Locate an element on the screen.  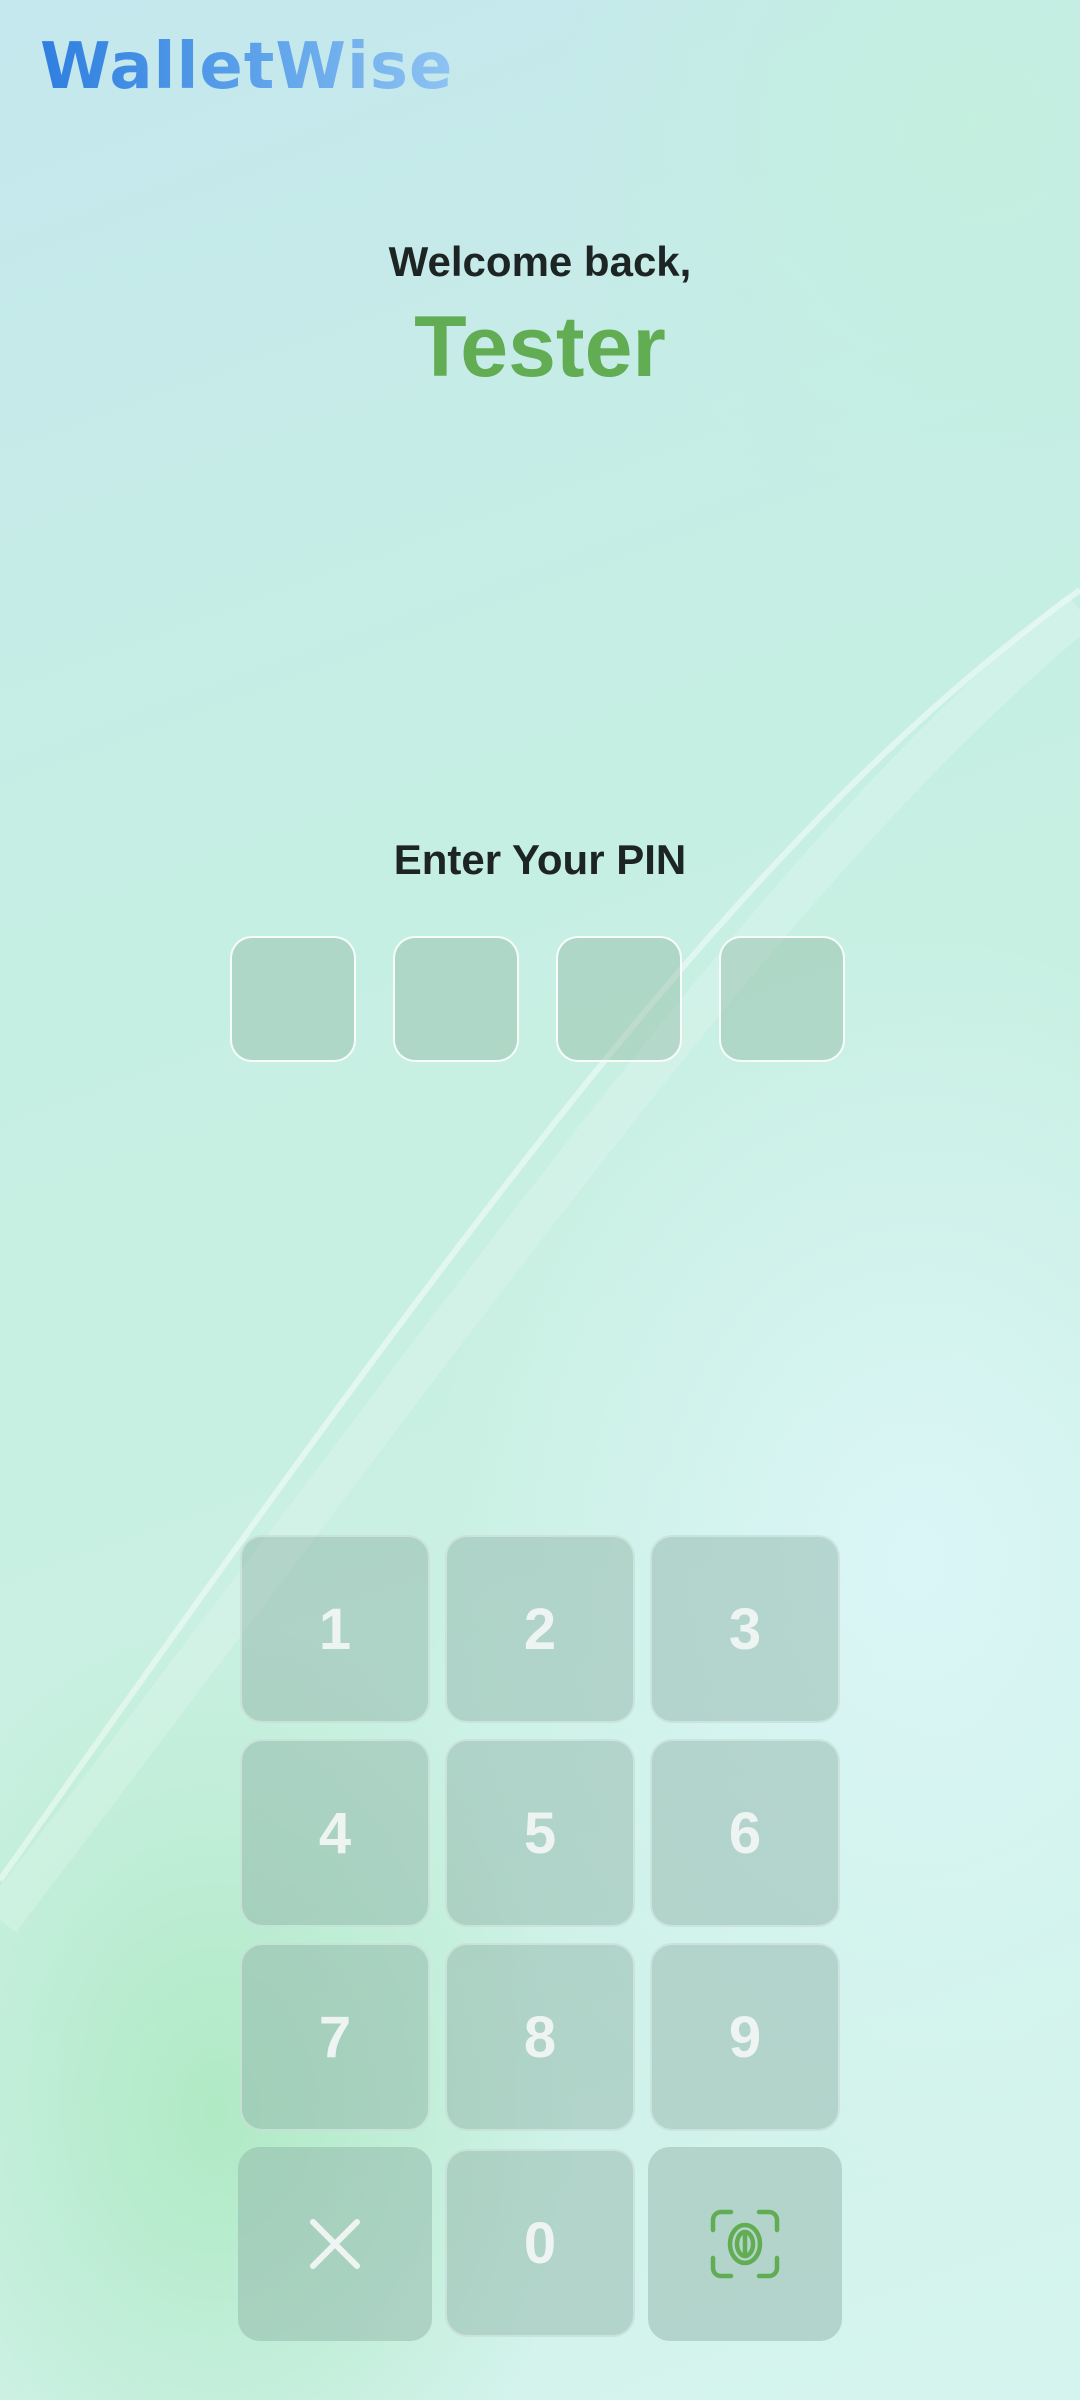
username-text: Tester is located at coordinates (540, 347).